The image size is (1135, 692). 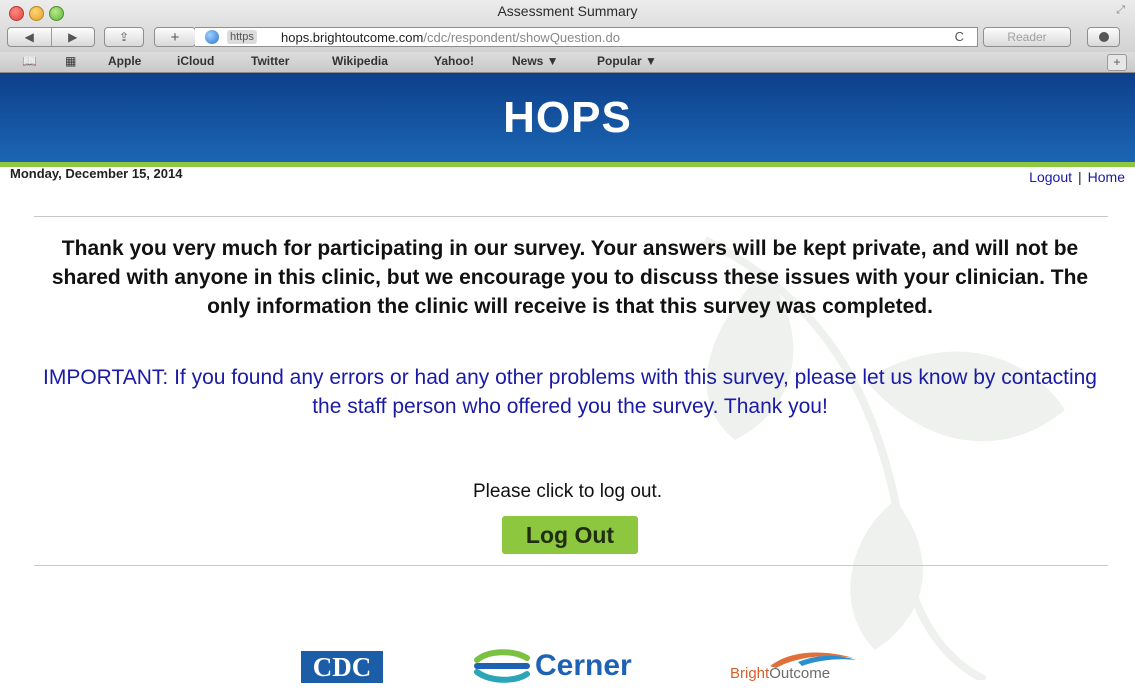 I want to click on divider-bottom, so click(x=571, y=565).